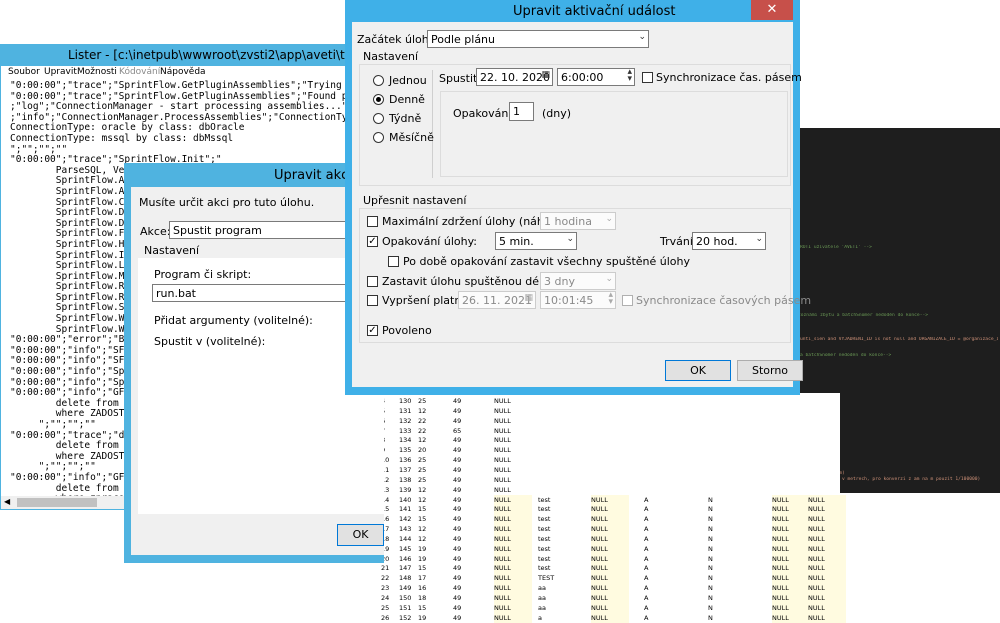 This screenshot has width=1000, height=623. What do you see at coordinates (770, 370) in the screenshot?
I see `trigger-cancel-button: Storno` at bounding box center [770, 370].